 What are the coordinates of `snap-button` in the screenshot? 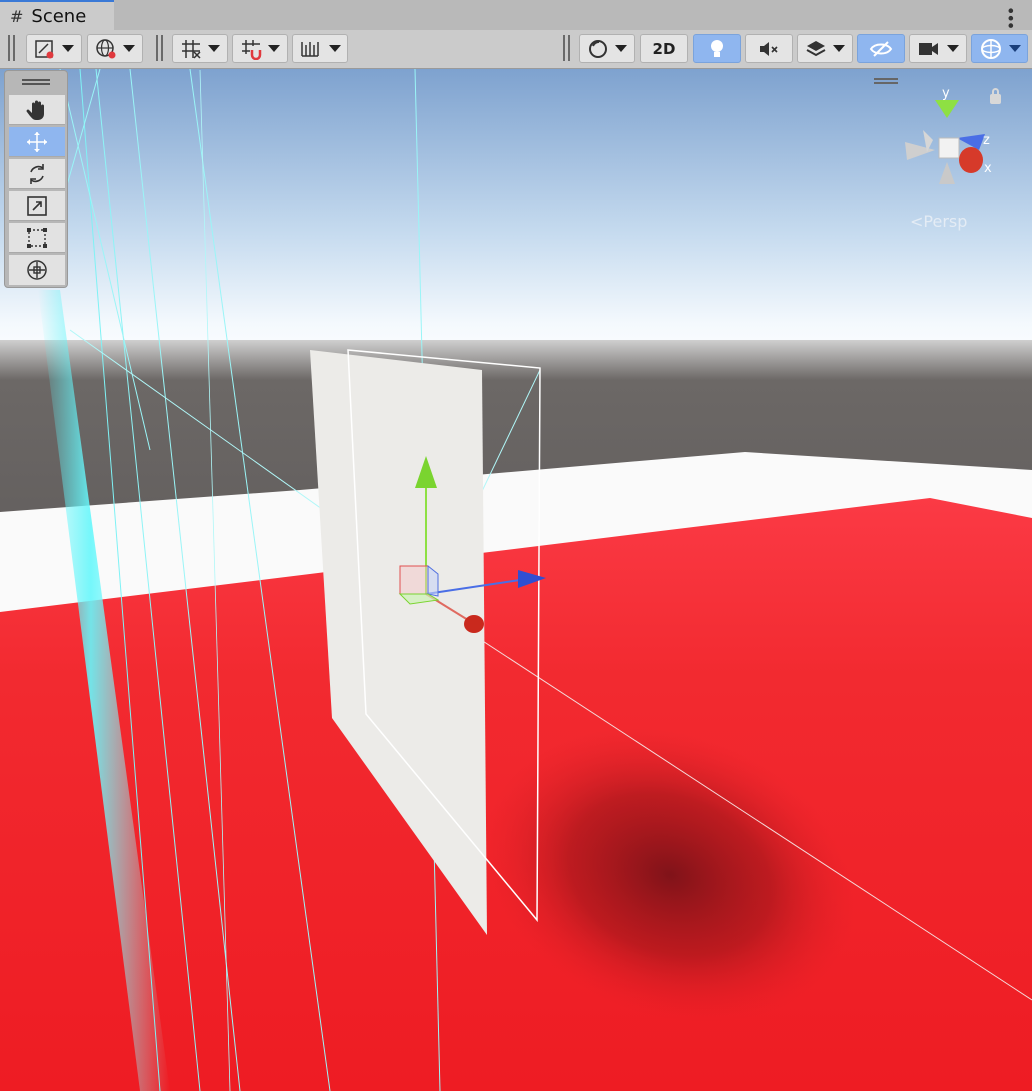 It's located at (260, 48).